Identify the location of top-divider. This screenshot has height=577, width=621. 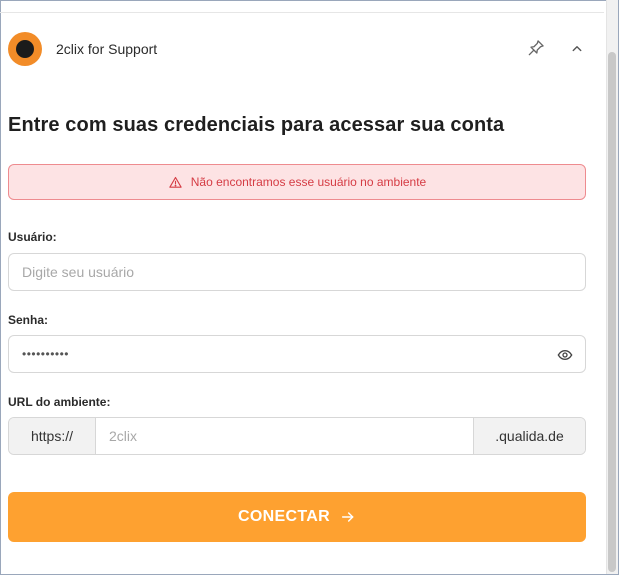
(302, 12).